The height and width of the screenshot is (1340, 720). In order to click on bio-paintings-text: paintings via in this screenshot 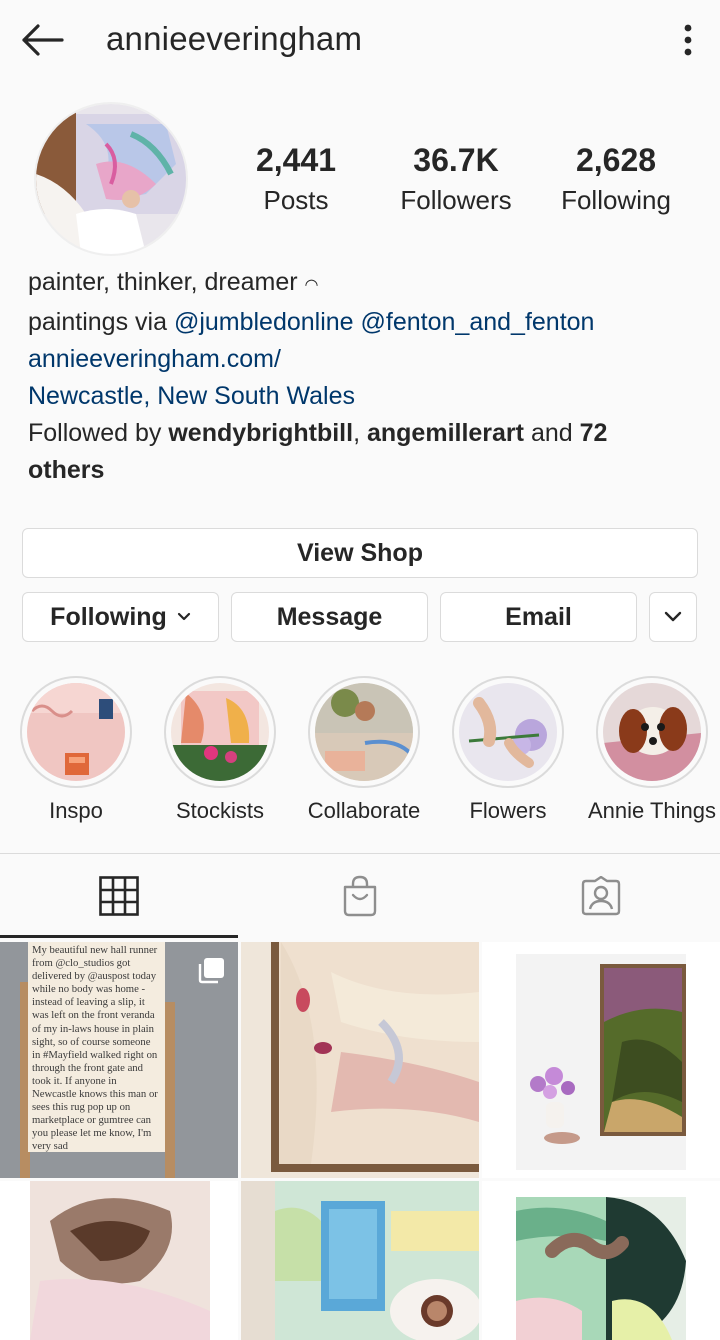, I will do `click(101, 322)`.